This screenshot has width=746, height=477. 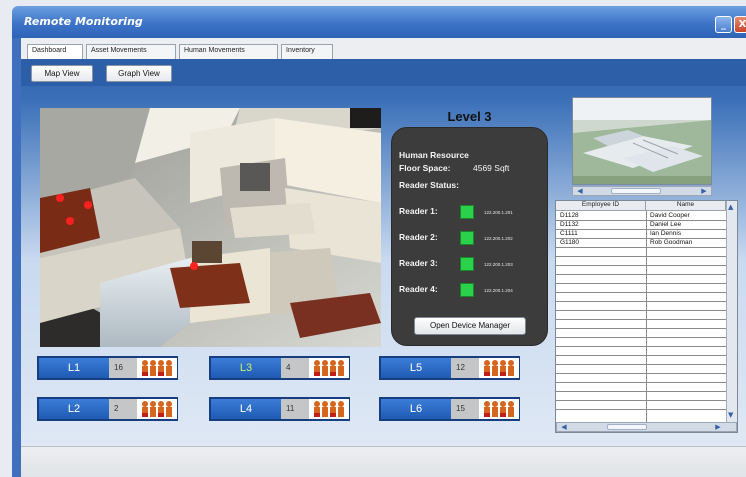 What do you see at coordinates (62, 73) in the screenshot?
I see `map-view-button: Map View` at bounding box center [62, 73].